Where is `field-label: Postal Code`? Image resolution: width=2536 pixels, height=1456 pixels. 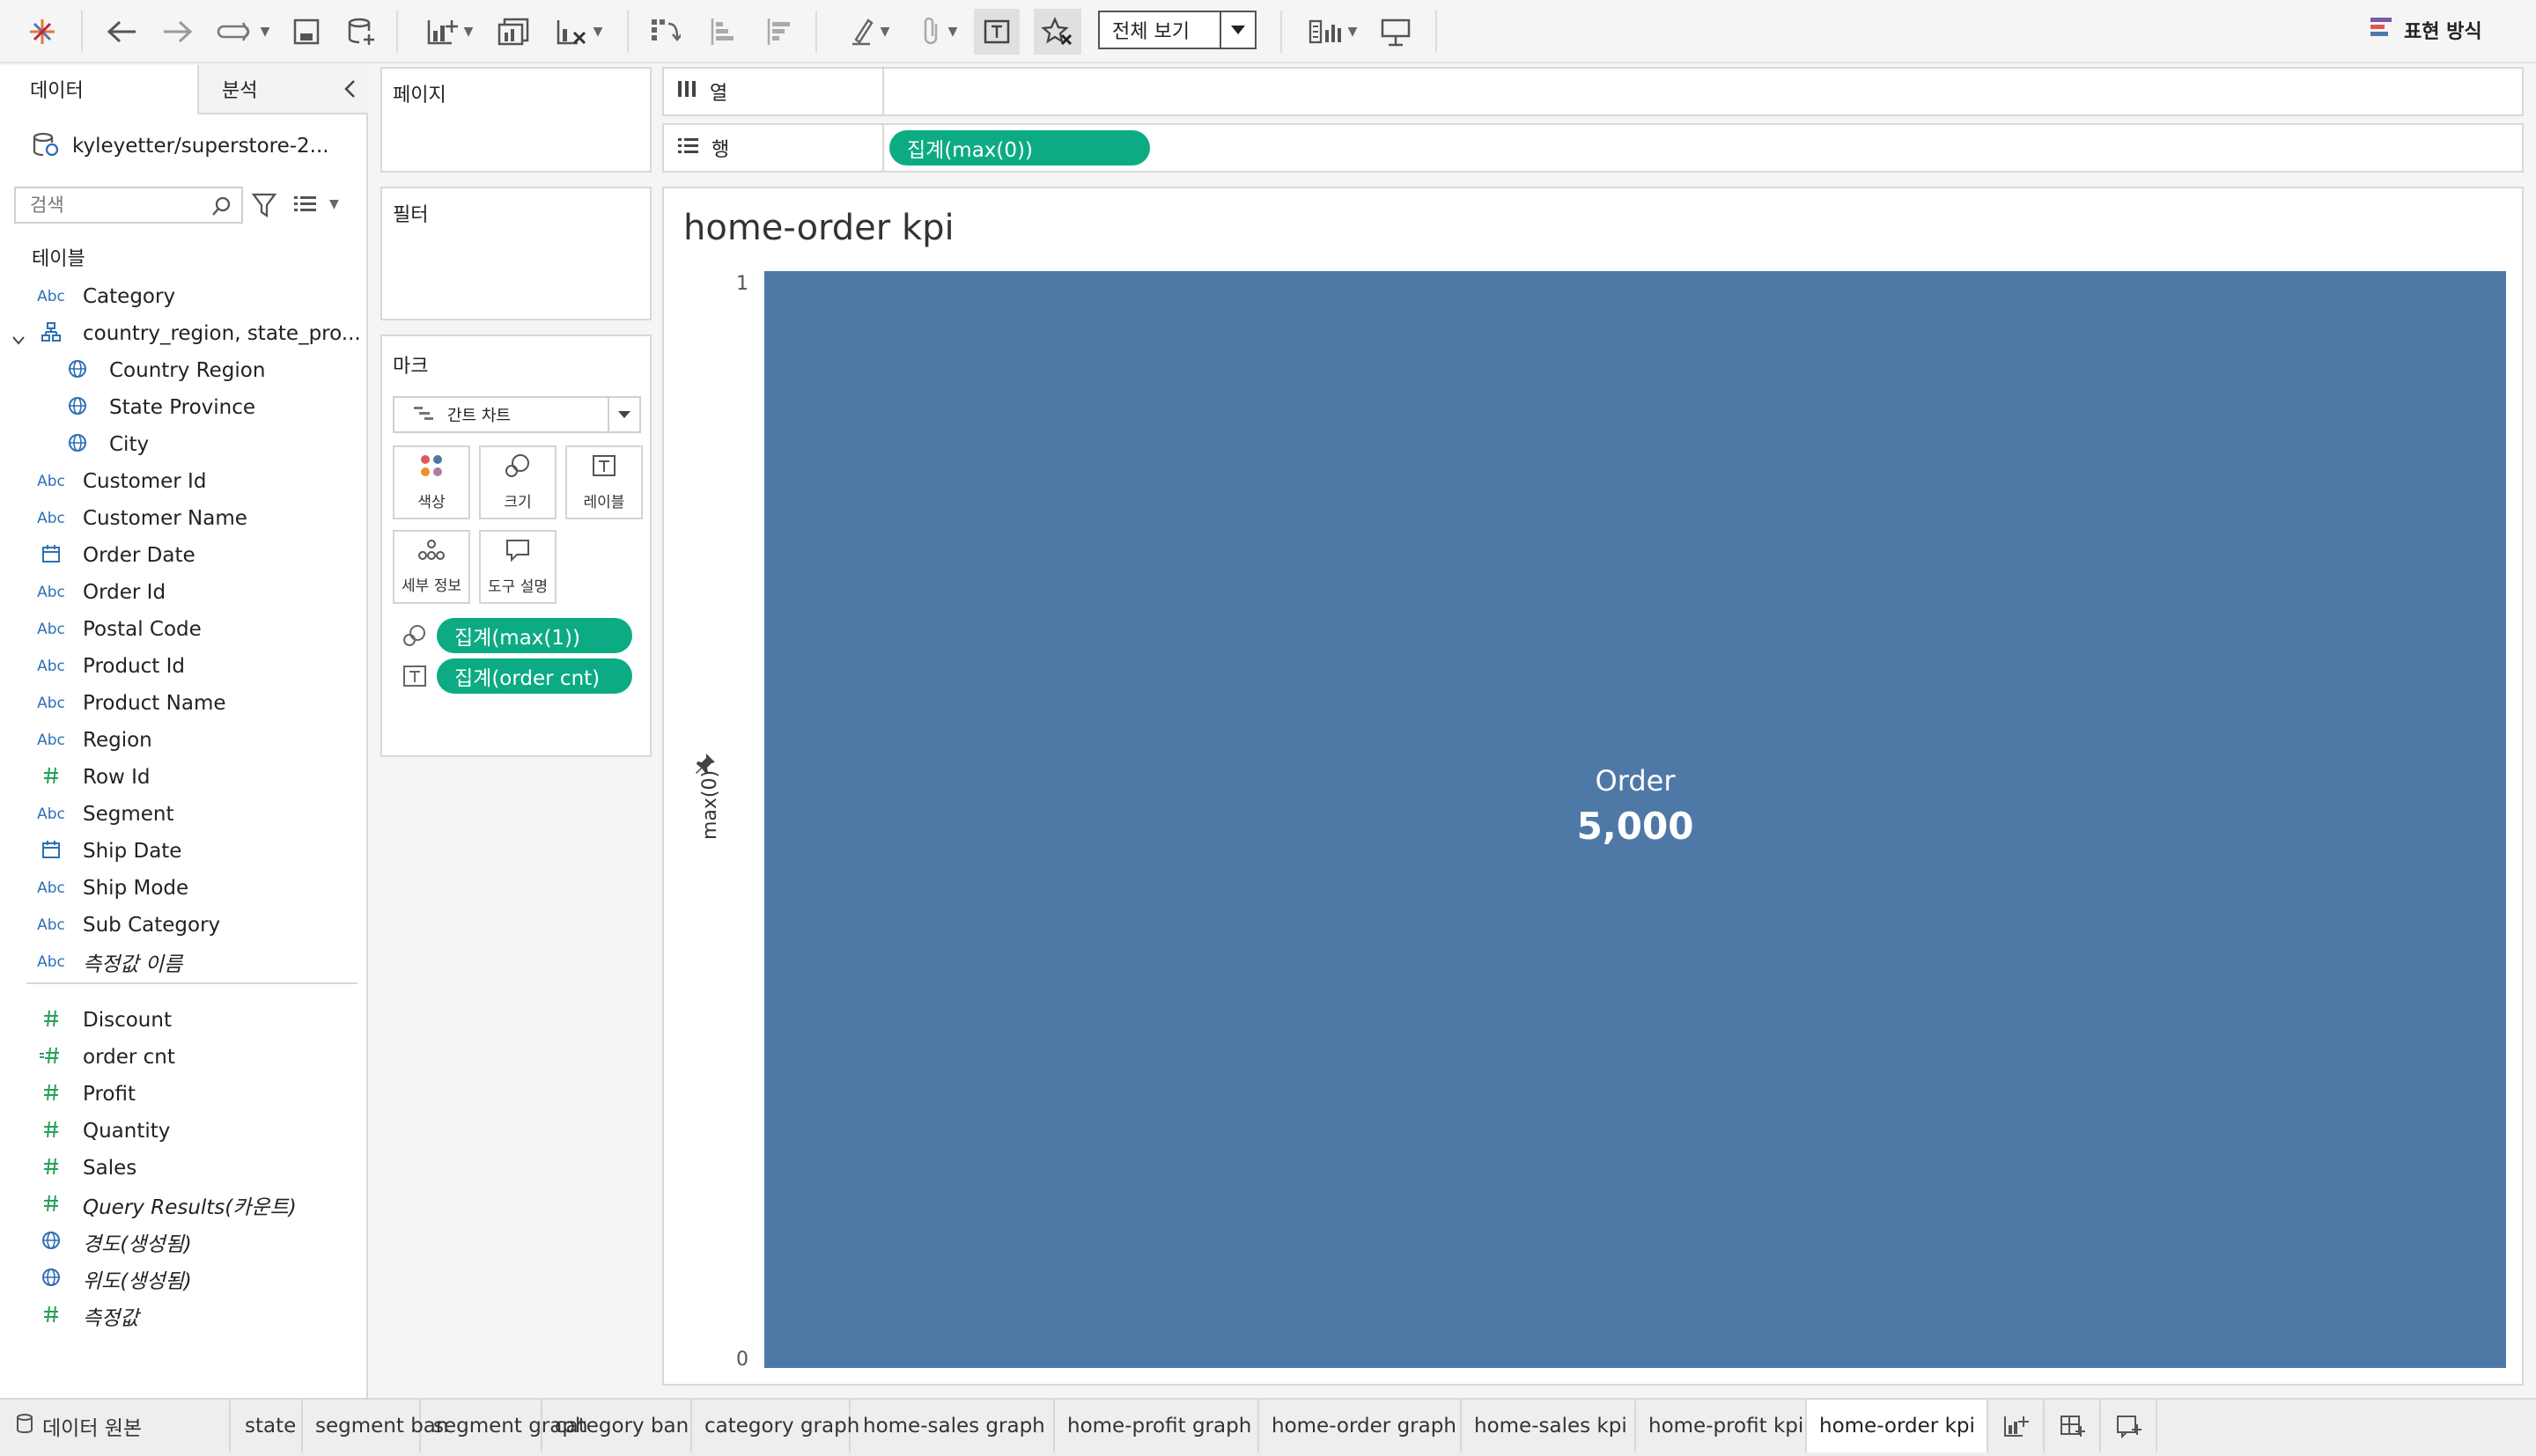 field-label: Postal Code is located at coordinates (142, 629).